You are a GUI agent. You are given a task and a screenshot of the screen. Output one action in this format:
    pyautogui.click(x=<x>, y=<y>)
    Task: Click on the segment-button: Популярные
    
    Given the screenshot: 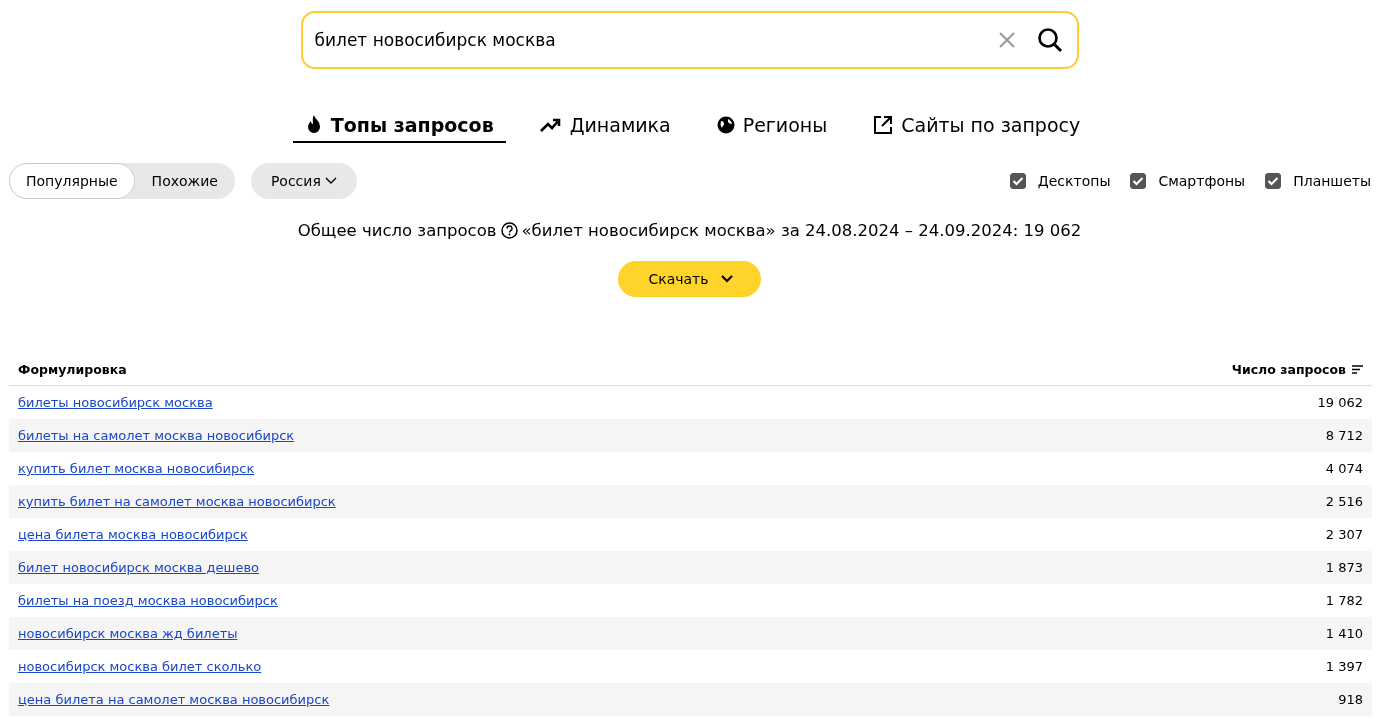 What is the action you would take?
    pyautogui.click(x=72, y=181)
    